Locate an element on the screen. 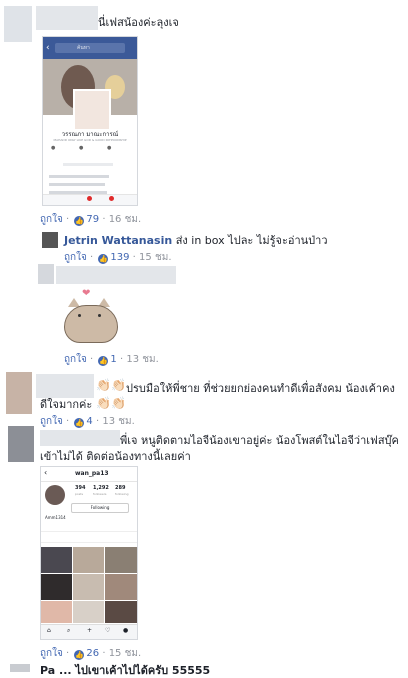 The image size is (408, 678). comment-meta: ถูกใจ · 👍 4 · 13 ชม. is located at coordinates (87, 422).